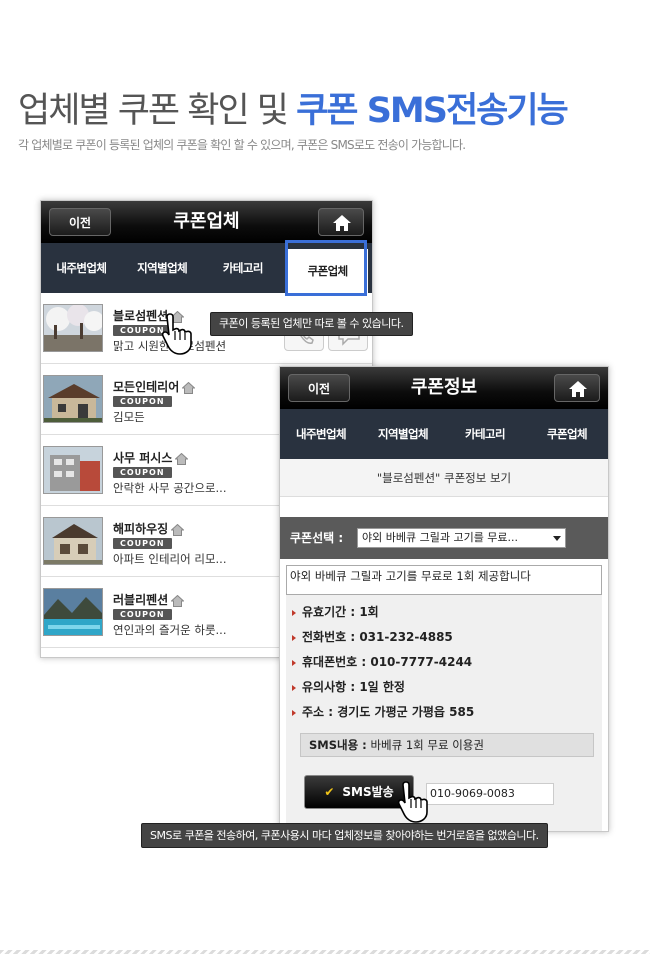  Describe the element at coordinates (326, 268) in the screenshot. I see `coupon-tab-highlight` at that location.